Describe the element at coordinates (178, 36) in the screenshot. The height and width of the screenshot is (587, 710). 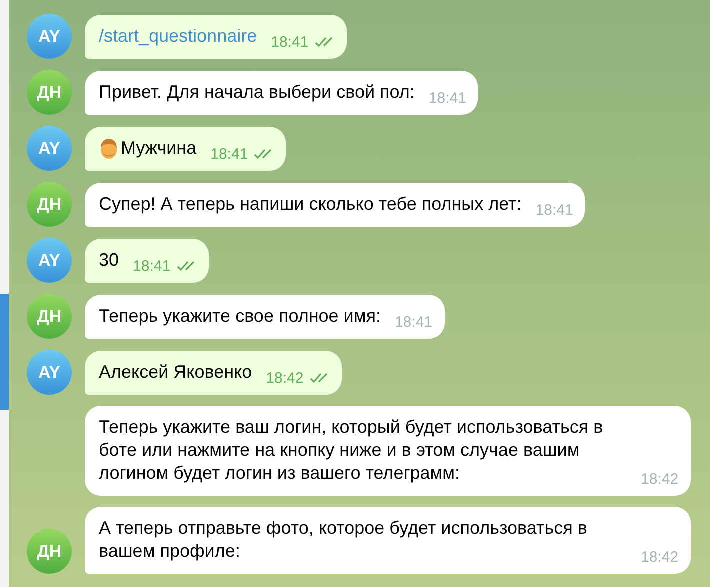
I see `command-link: /start_questionnaire` at that location.